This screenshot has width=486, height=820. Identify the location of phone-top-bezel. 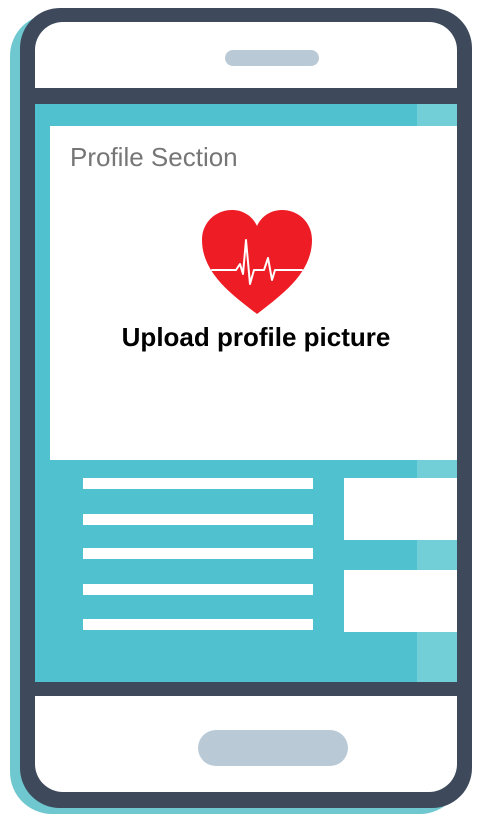
(246, 55).